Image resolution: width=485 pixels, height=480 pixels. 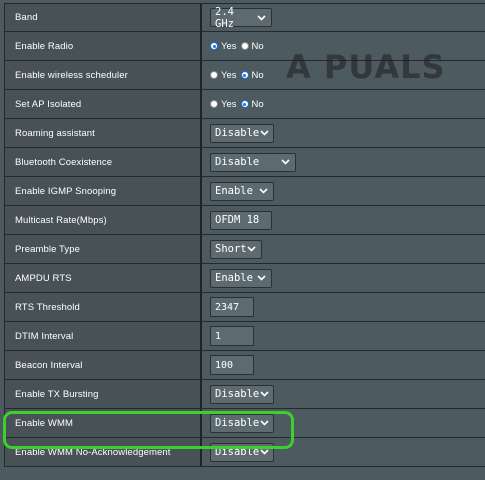 I want to click on row-wmm-no-ack: Enable WMM No-Acknowledgement Disable, so click(x=245, y=452).